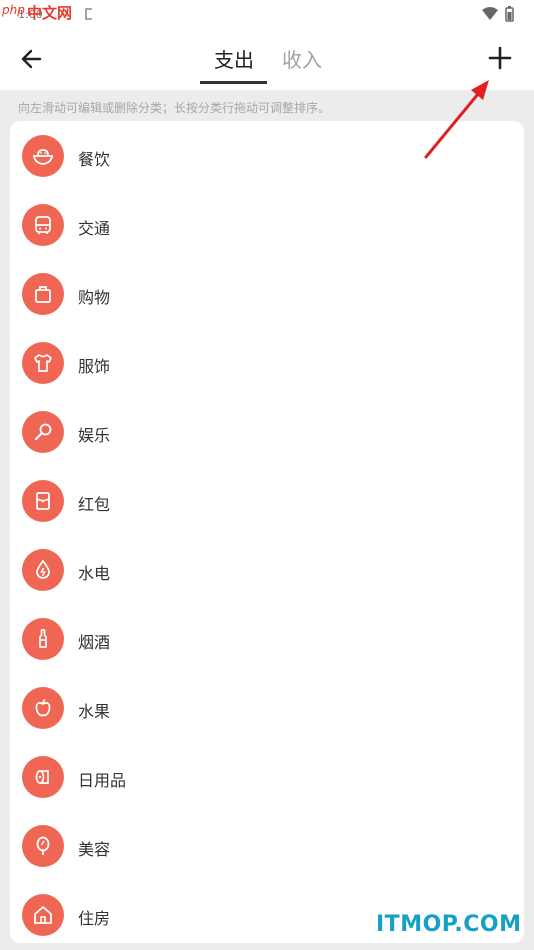 The height and width of the screenshot is (950, 534). I want to click on apple-icon, so click(43, 707).